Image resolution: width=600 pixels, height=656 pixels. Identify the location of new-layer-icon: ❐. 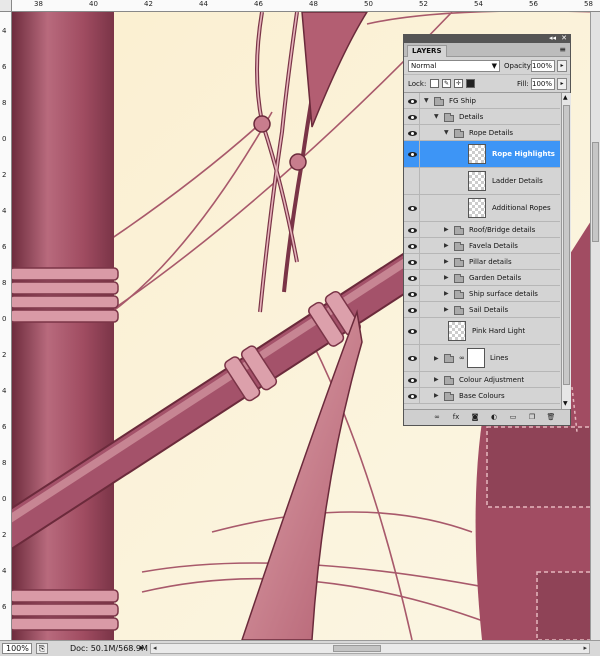
(532, 417).